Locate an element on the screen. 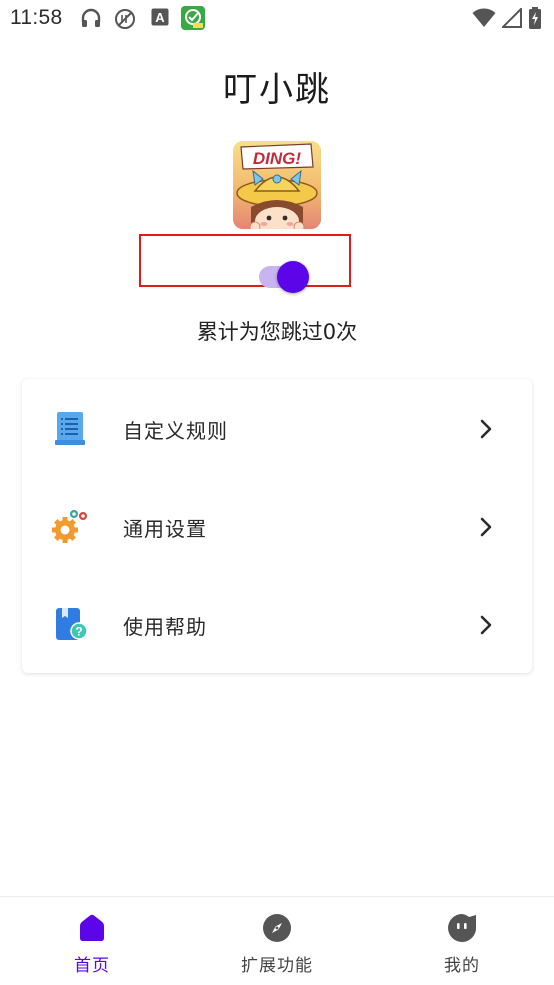 This screenshot has height=985, width=554. data-saver-icon is located at coordinates (125, 19).